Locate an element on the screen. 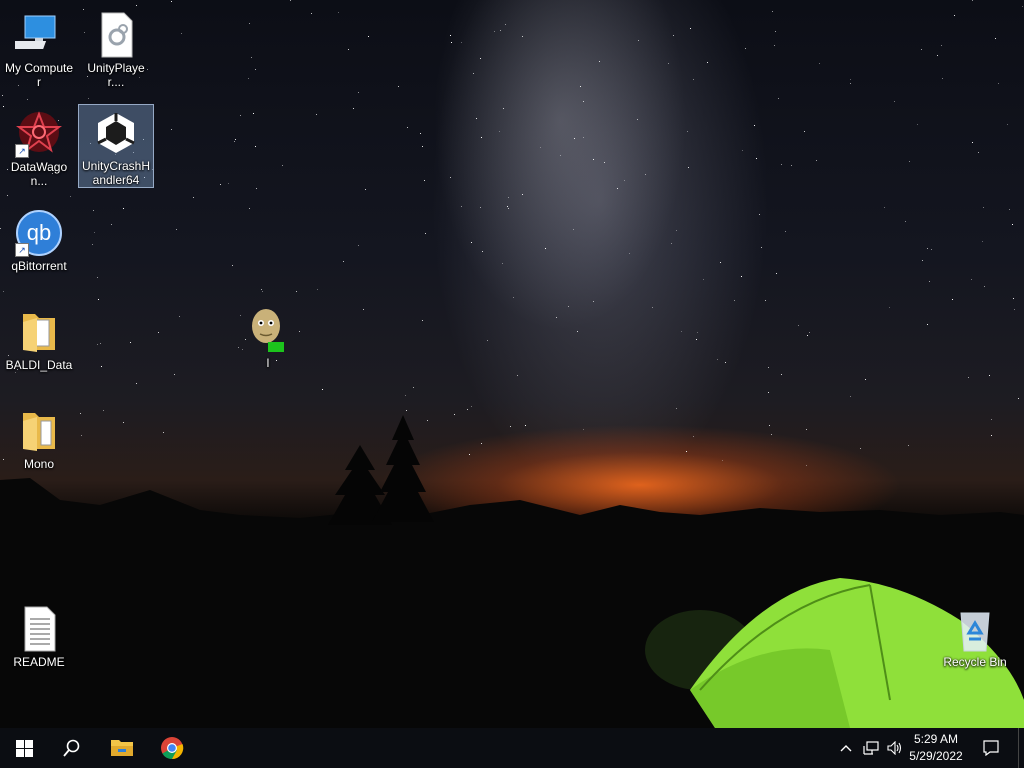 Image resolution: width=1024 pixels, height=768 pixels. chrome-button is located at coordinates (172, 748).